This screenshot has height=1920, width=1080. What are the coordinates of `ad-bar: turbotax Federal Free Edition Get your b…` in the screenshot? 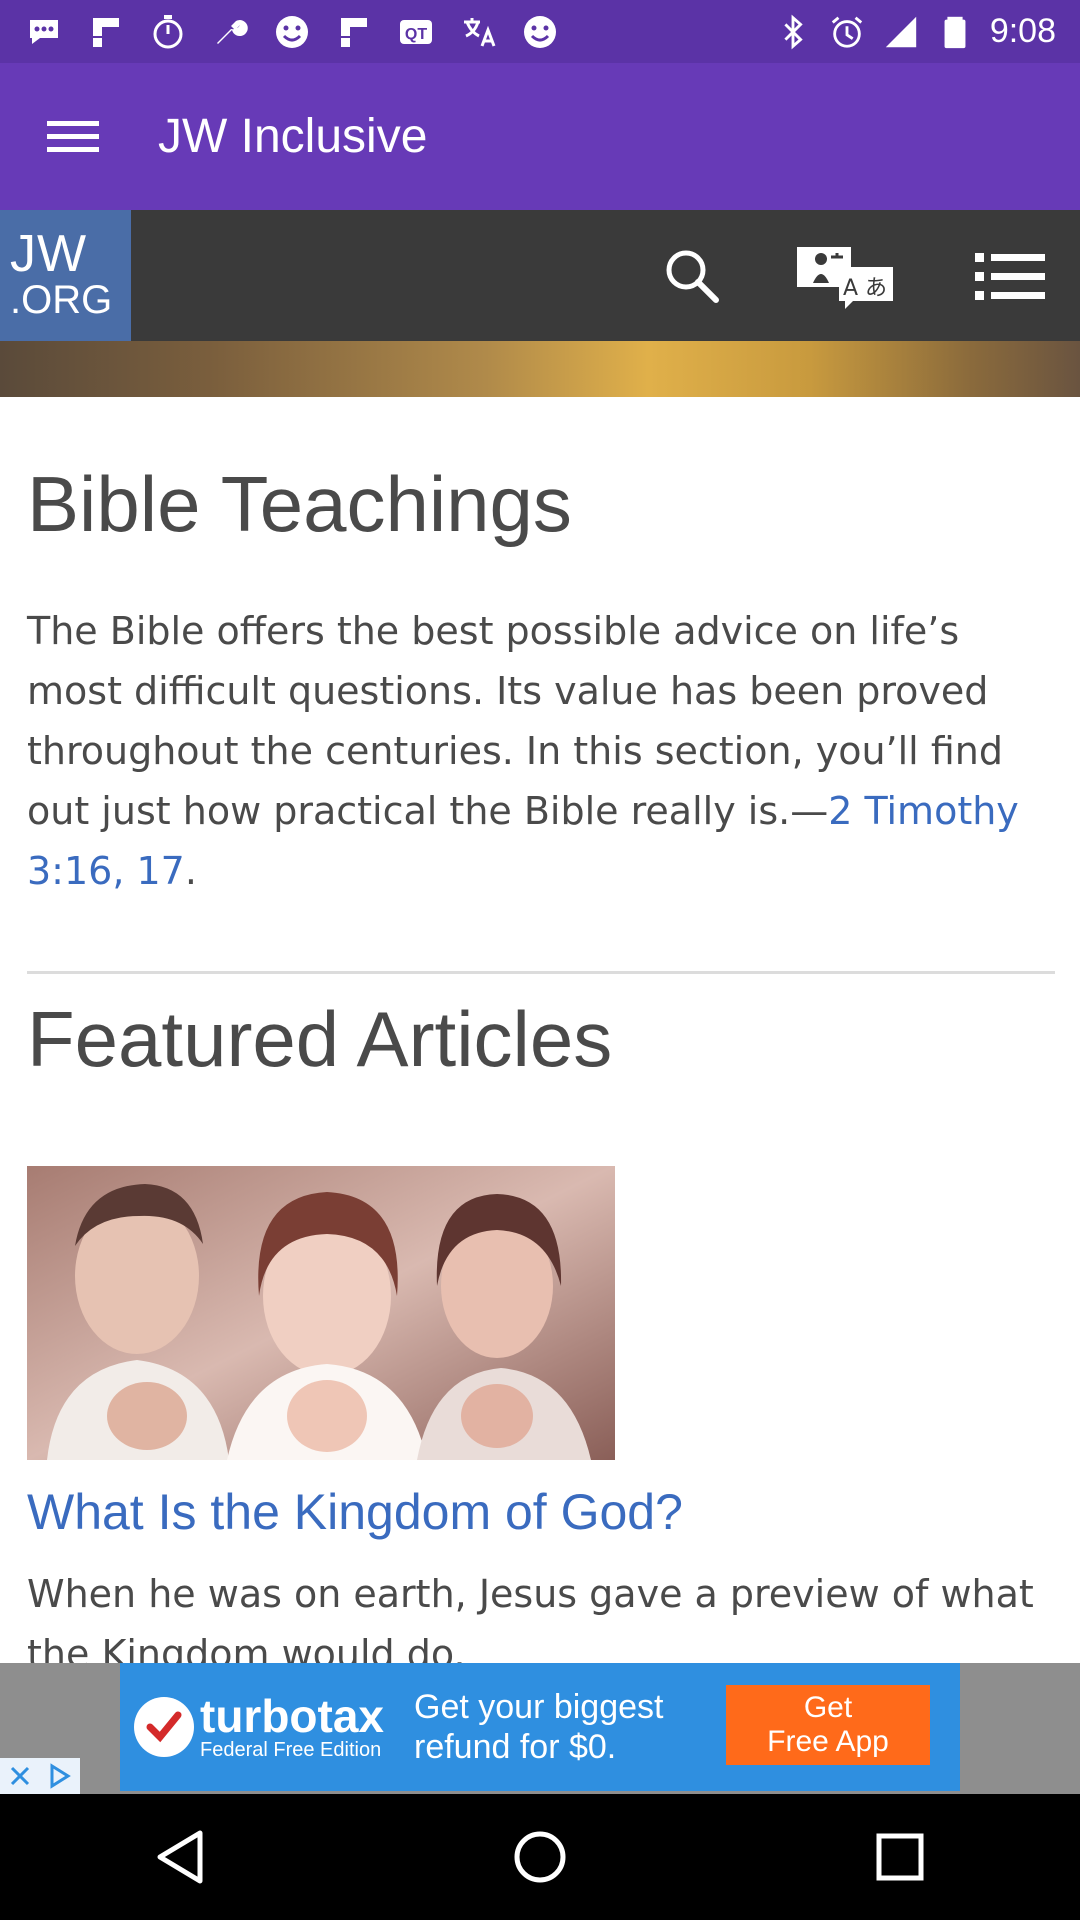 It's located at (540, 1728).